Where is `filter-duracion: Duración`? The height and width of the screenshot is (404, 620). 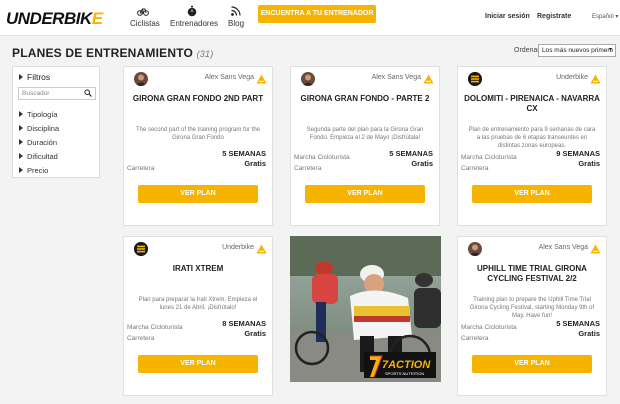 filter-duracion: Duración is located at coordinates (38, 142).